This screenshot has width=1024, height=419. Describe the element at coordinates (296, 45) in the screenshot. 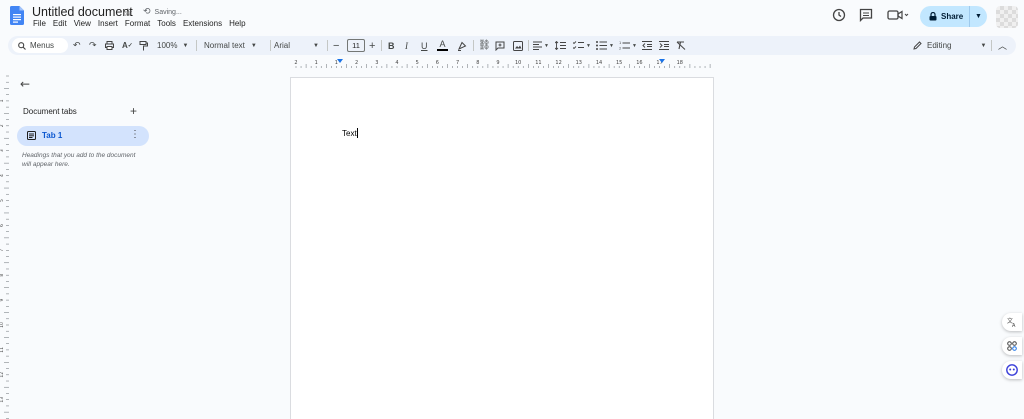

I see `font-select: Arial ▼` at that location.